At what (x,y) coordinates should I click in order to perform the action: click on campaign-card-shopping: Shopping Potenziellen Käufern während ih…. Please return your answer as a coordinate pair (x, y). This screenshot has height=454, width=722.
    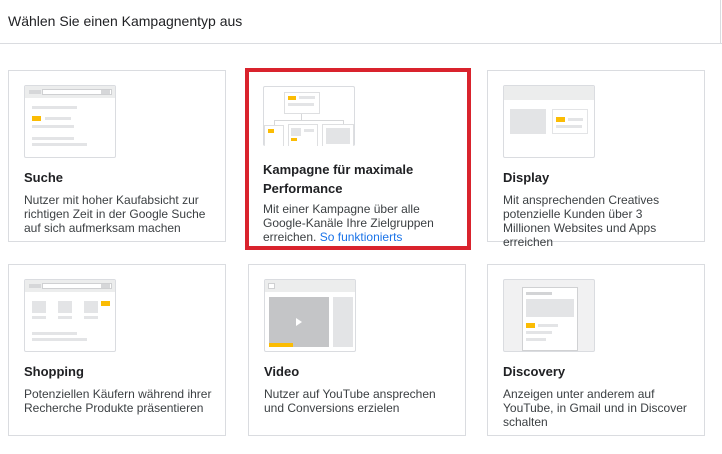
    Looking at the image, I should click on (117, 350).